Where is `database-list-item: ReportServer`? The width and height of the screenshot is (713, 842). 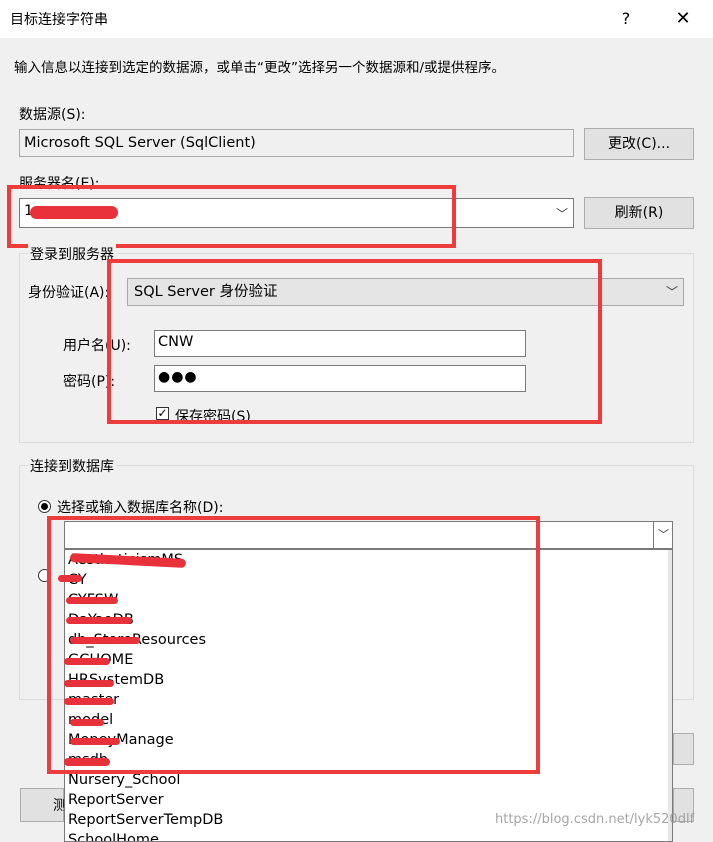 database-list-item: ReportServer is located at coordinates (368, 800).